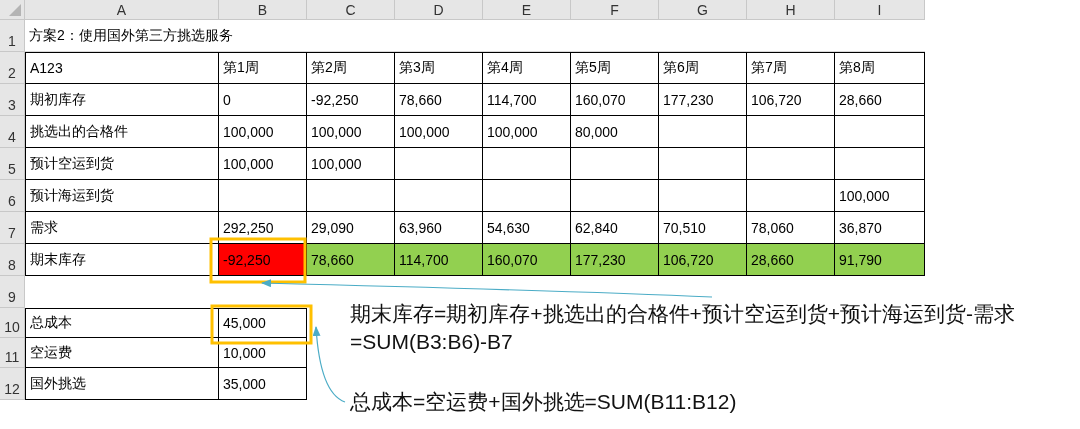  Describe the element at coordinates (12, 196) in the screenshot. I see `row-header: 6` at that location.